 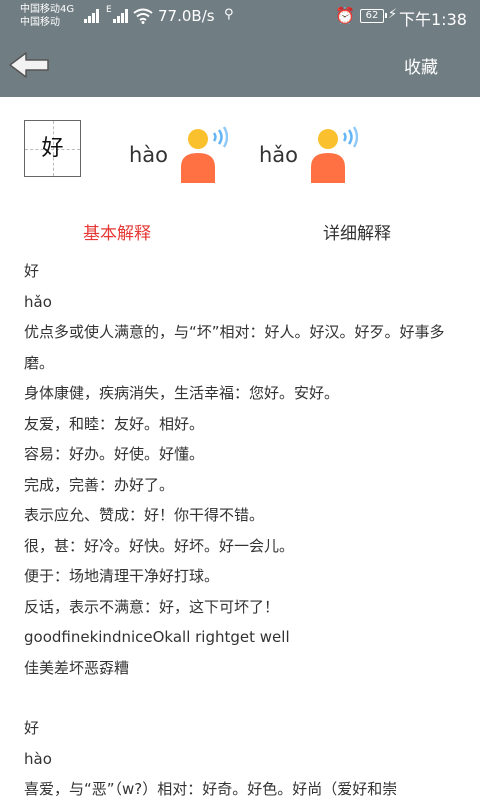 I want to click on definition-line: 完成，完善：办好了。, so click(x=99, y=484).